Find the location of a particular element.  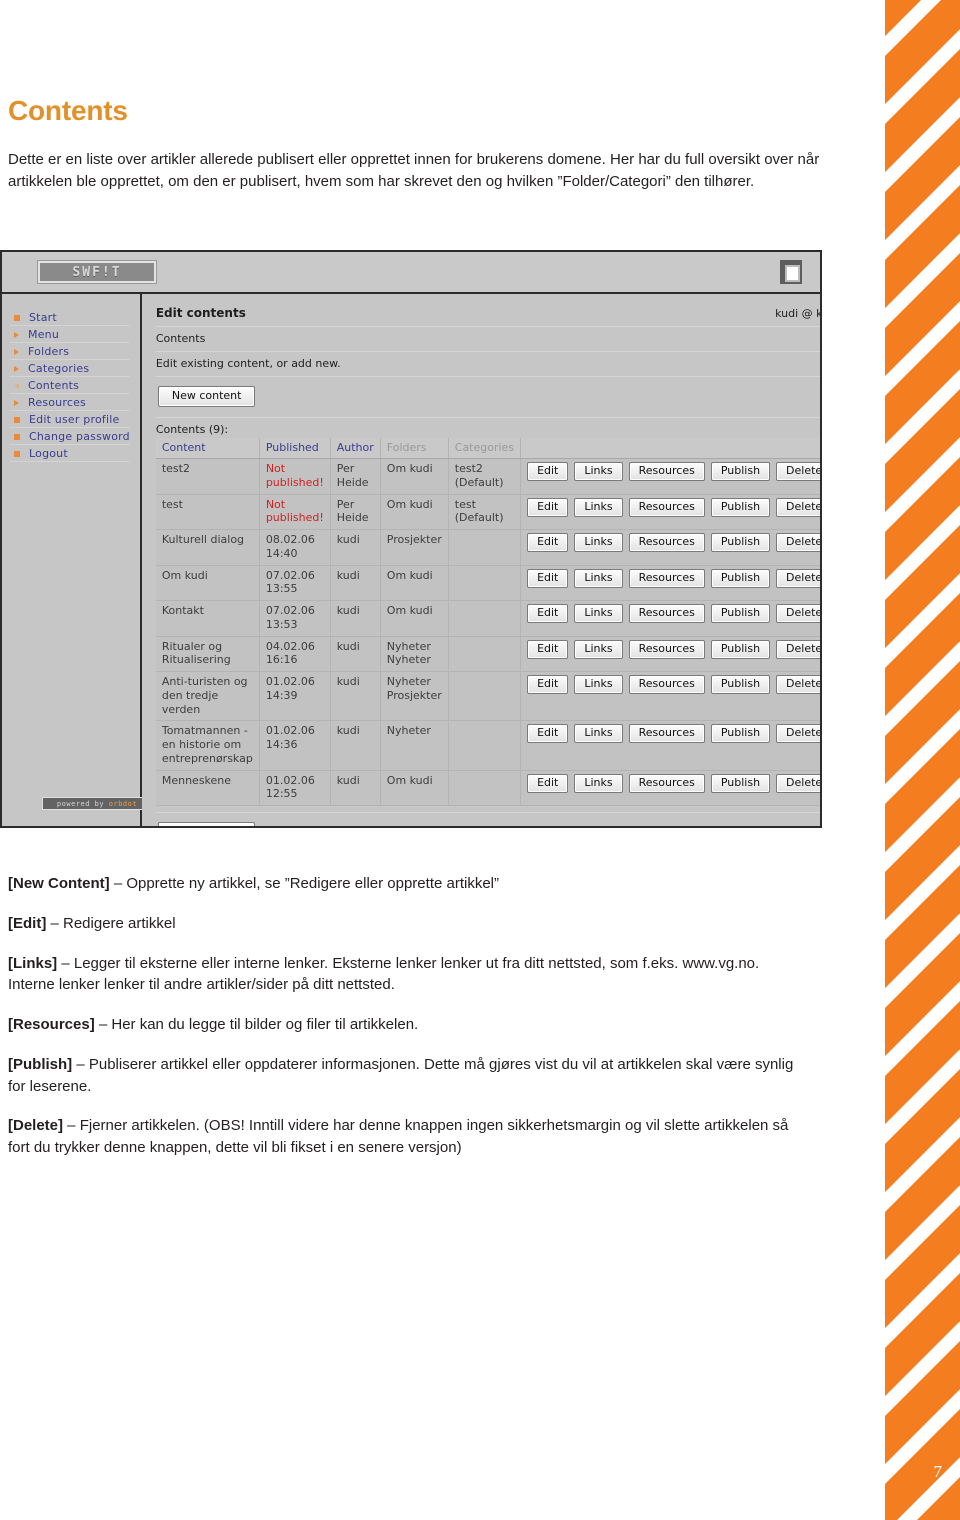

cell-published: 07.02.06 13:55 is located at coordinates (295, 583).